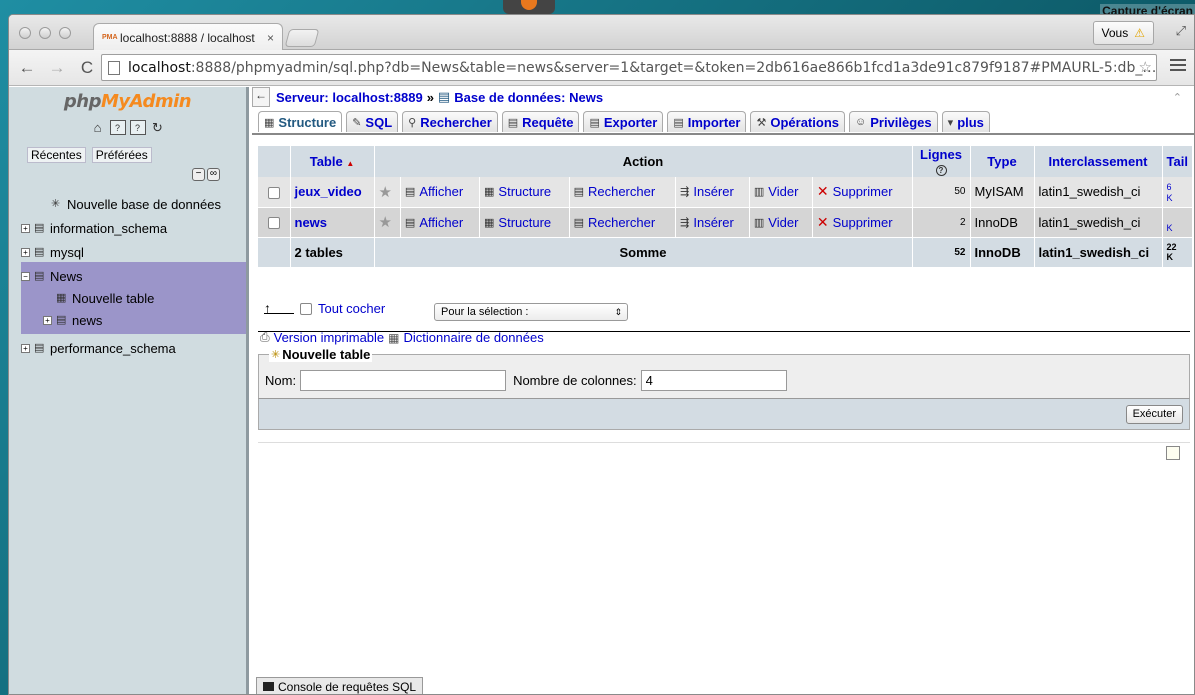 The height and width of the screenshot is (695, 1195). I want to click on link-with-main-icon: ∞, so click(213, 174).